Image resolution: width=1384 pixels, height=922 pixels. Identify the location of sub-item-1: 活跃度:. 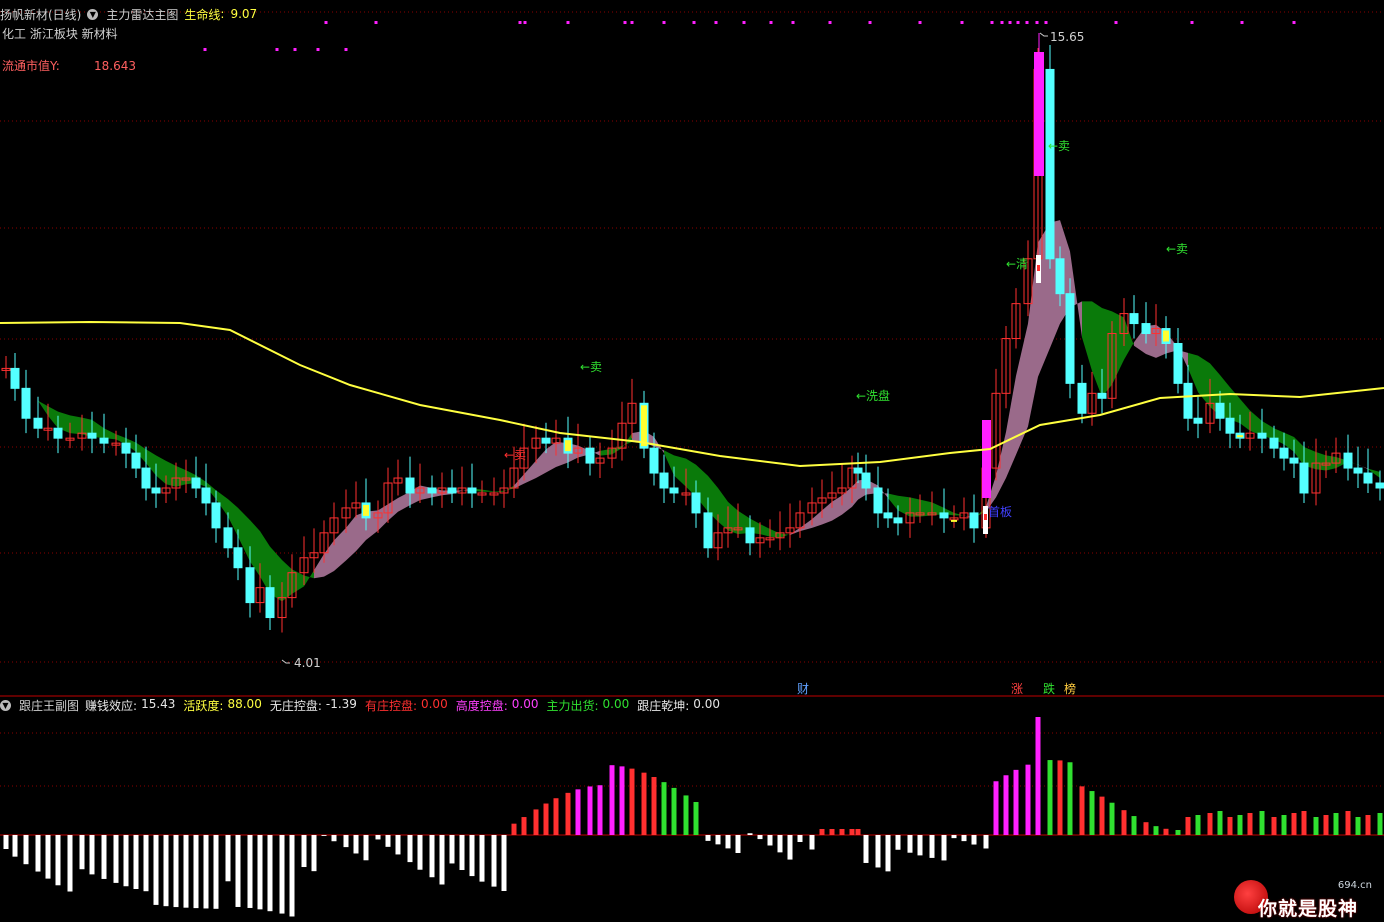
(203, 705).